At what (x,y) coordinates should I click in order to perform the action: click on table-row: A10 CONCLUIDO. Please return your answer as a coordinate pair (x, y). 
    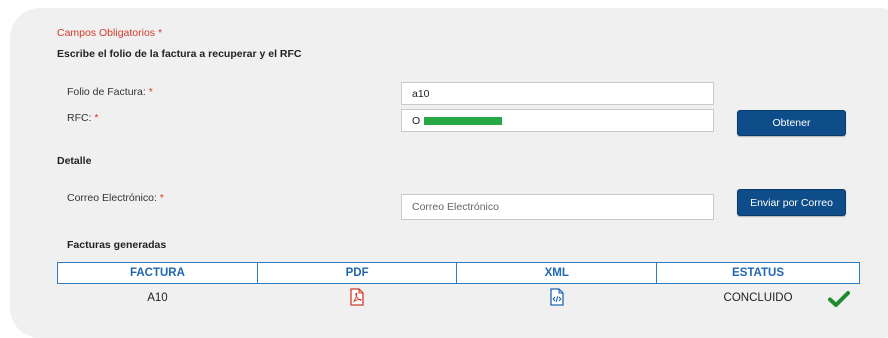
    Looking at the image, I should click on (459, 298).